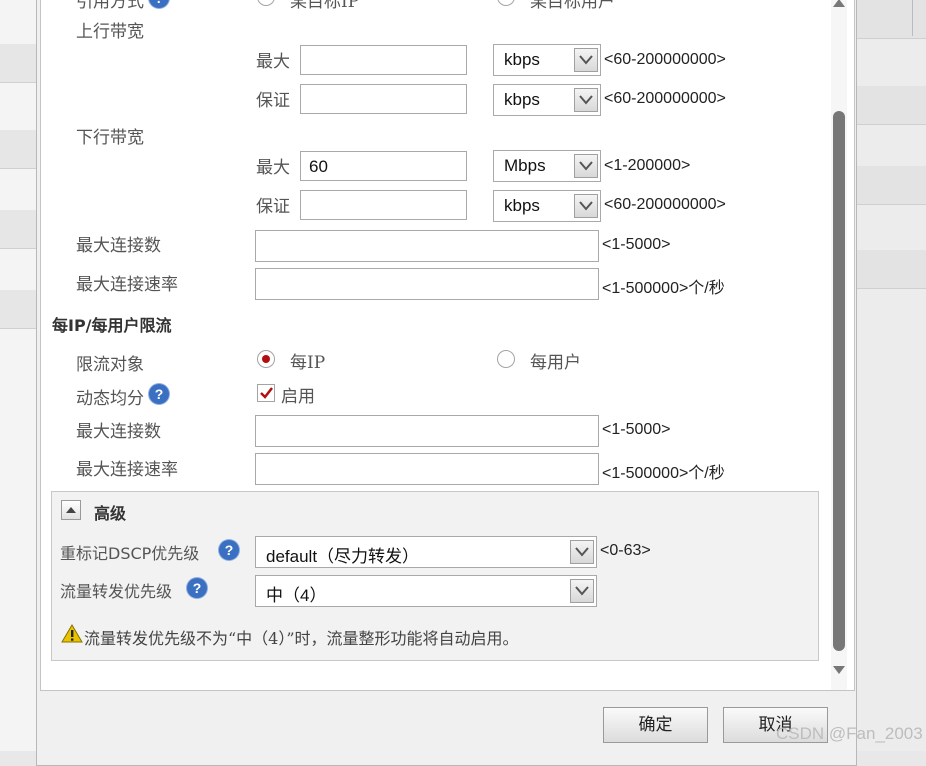 The width and height of the screenshot is (926, 766). What do you see at coordinates (110, 513) in the screenshot?
I see `advanced-title: 高级` at bounding box center [110, 513].